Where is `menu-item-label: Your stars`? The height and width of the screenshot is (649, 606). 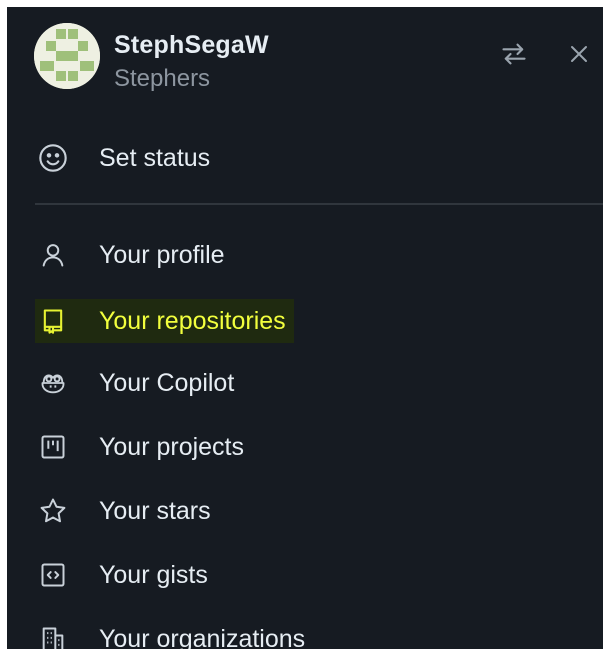 menu-item-label: Your stars is located at coordinates (155, 510).